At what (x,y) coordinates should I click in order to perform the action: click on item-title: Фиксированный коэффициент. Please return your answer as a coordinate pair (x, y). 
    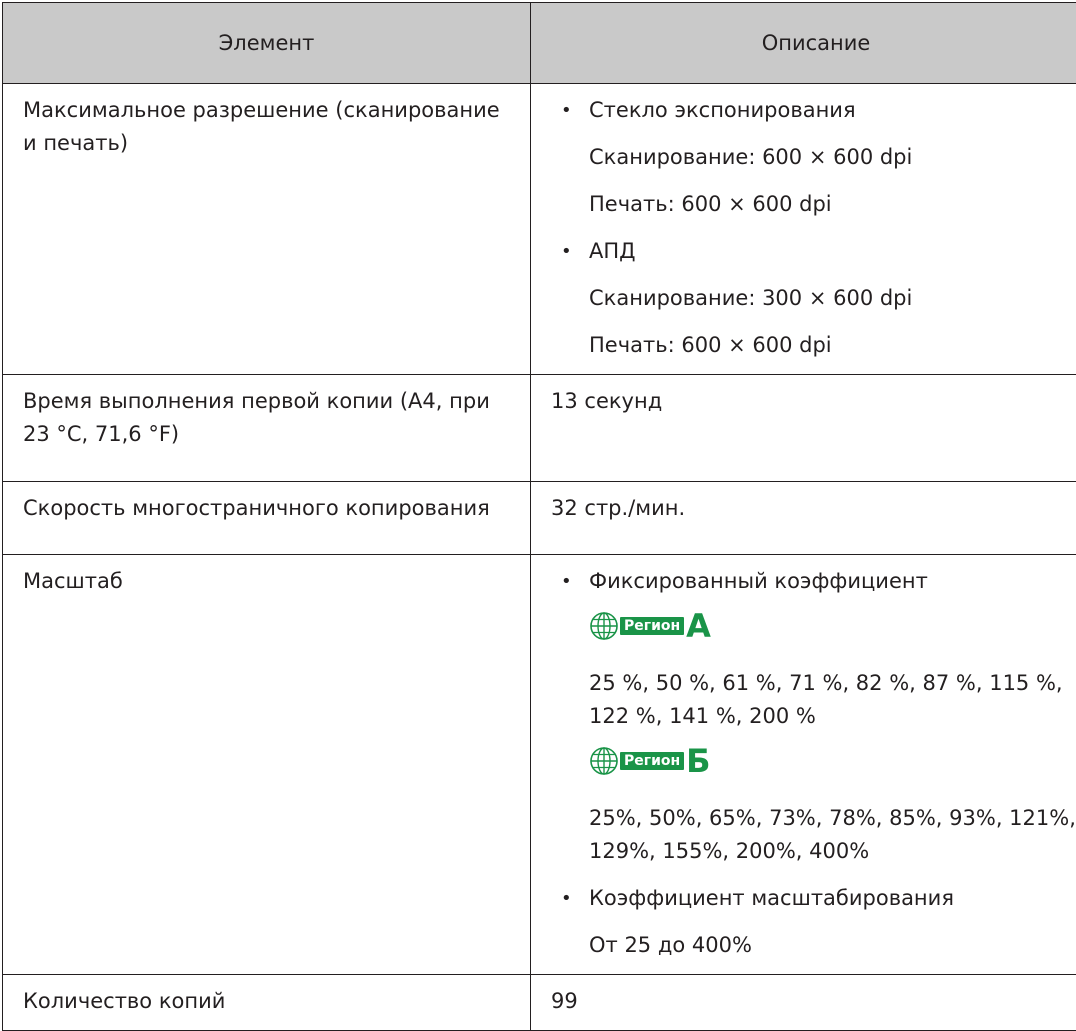
    Looking at the image, I should click on (832, 581).